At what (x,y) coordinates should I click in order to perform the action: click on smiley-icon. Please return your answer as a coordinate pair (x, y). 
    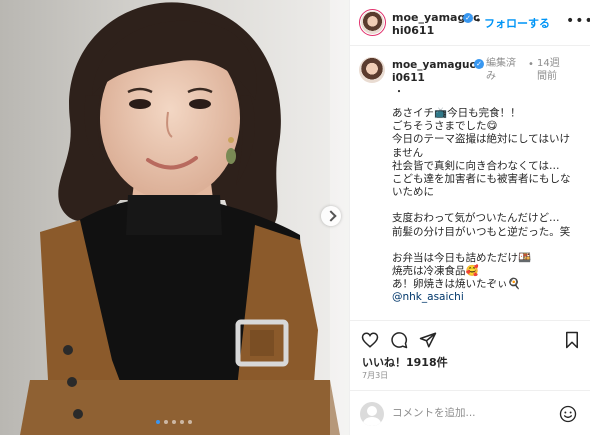
    Looking at the image, I should click on (568, 414).